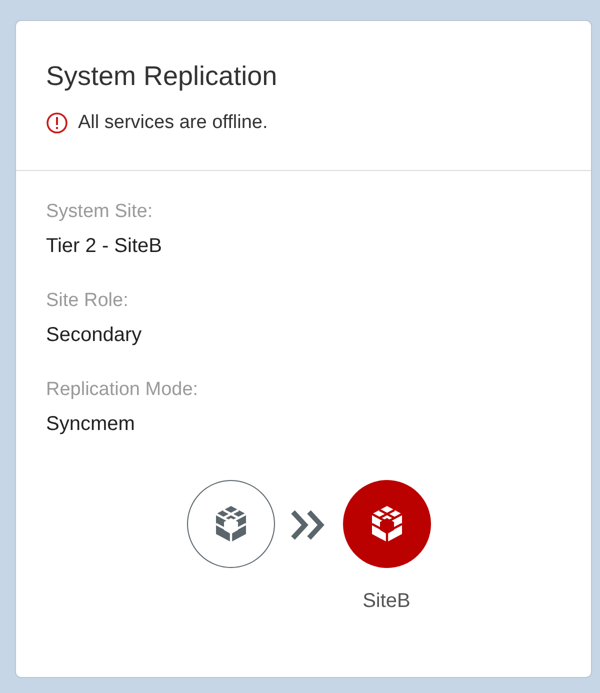 Image resolution: width=600 pixels, height=693 pixels. I want to click on site-label: SiteB, so click(386, 601).